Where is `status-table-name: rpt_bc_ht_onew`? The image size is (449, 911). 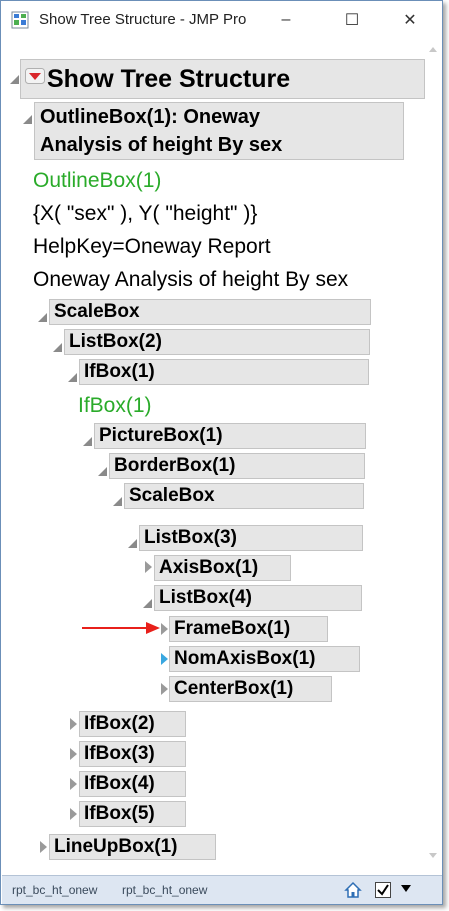 status-table-name: rpt_bc_ht_onew is located at coordinates (54, 890).